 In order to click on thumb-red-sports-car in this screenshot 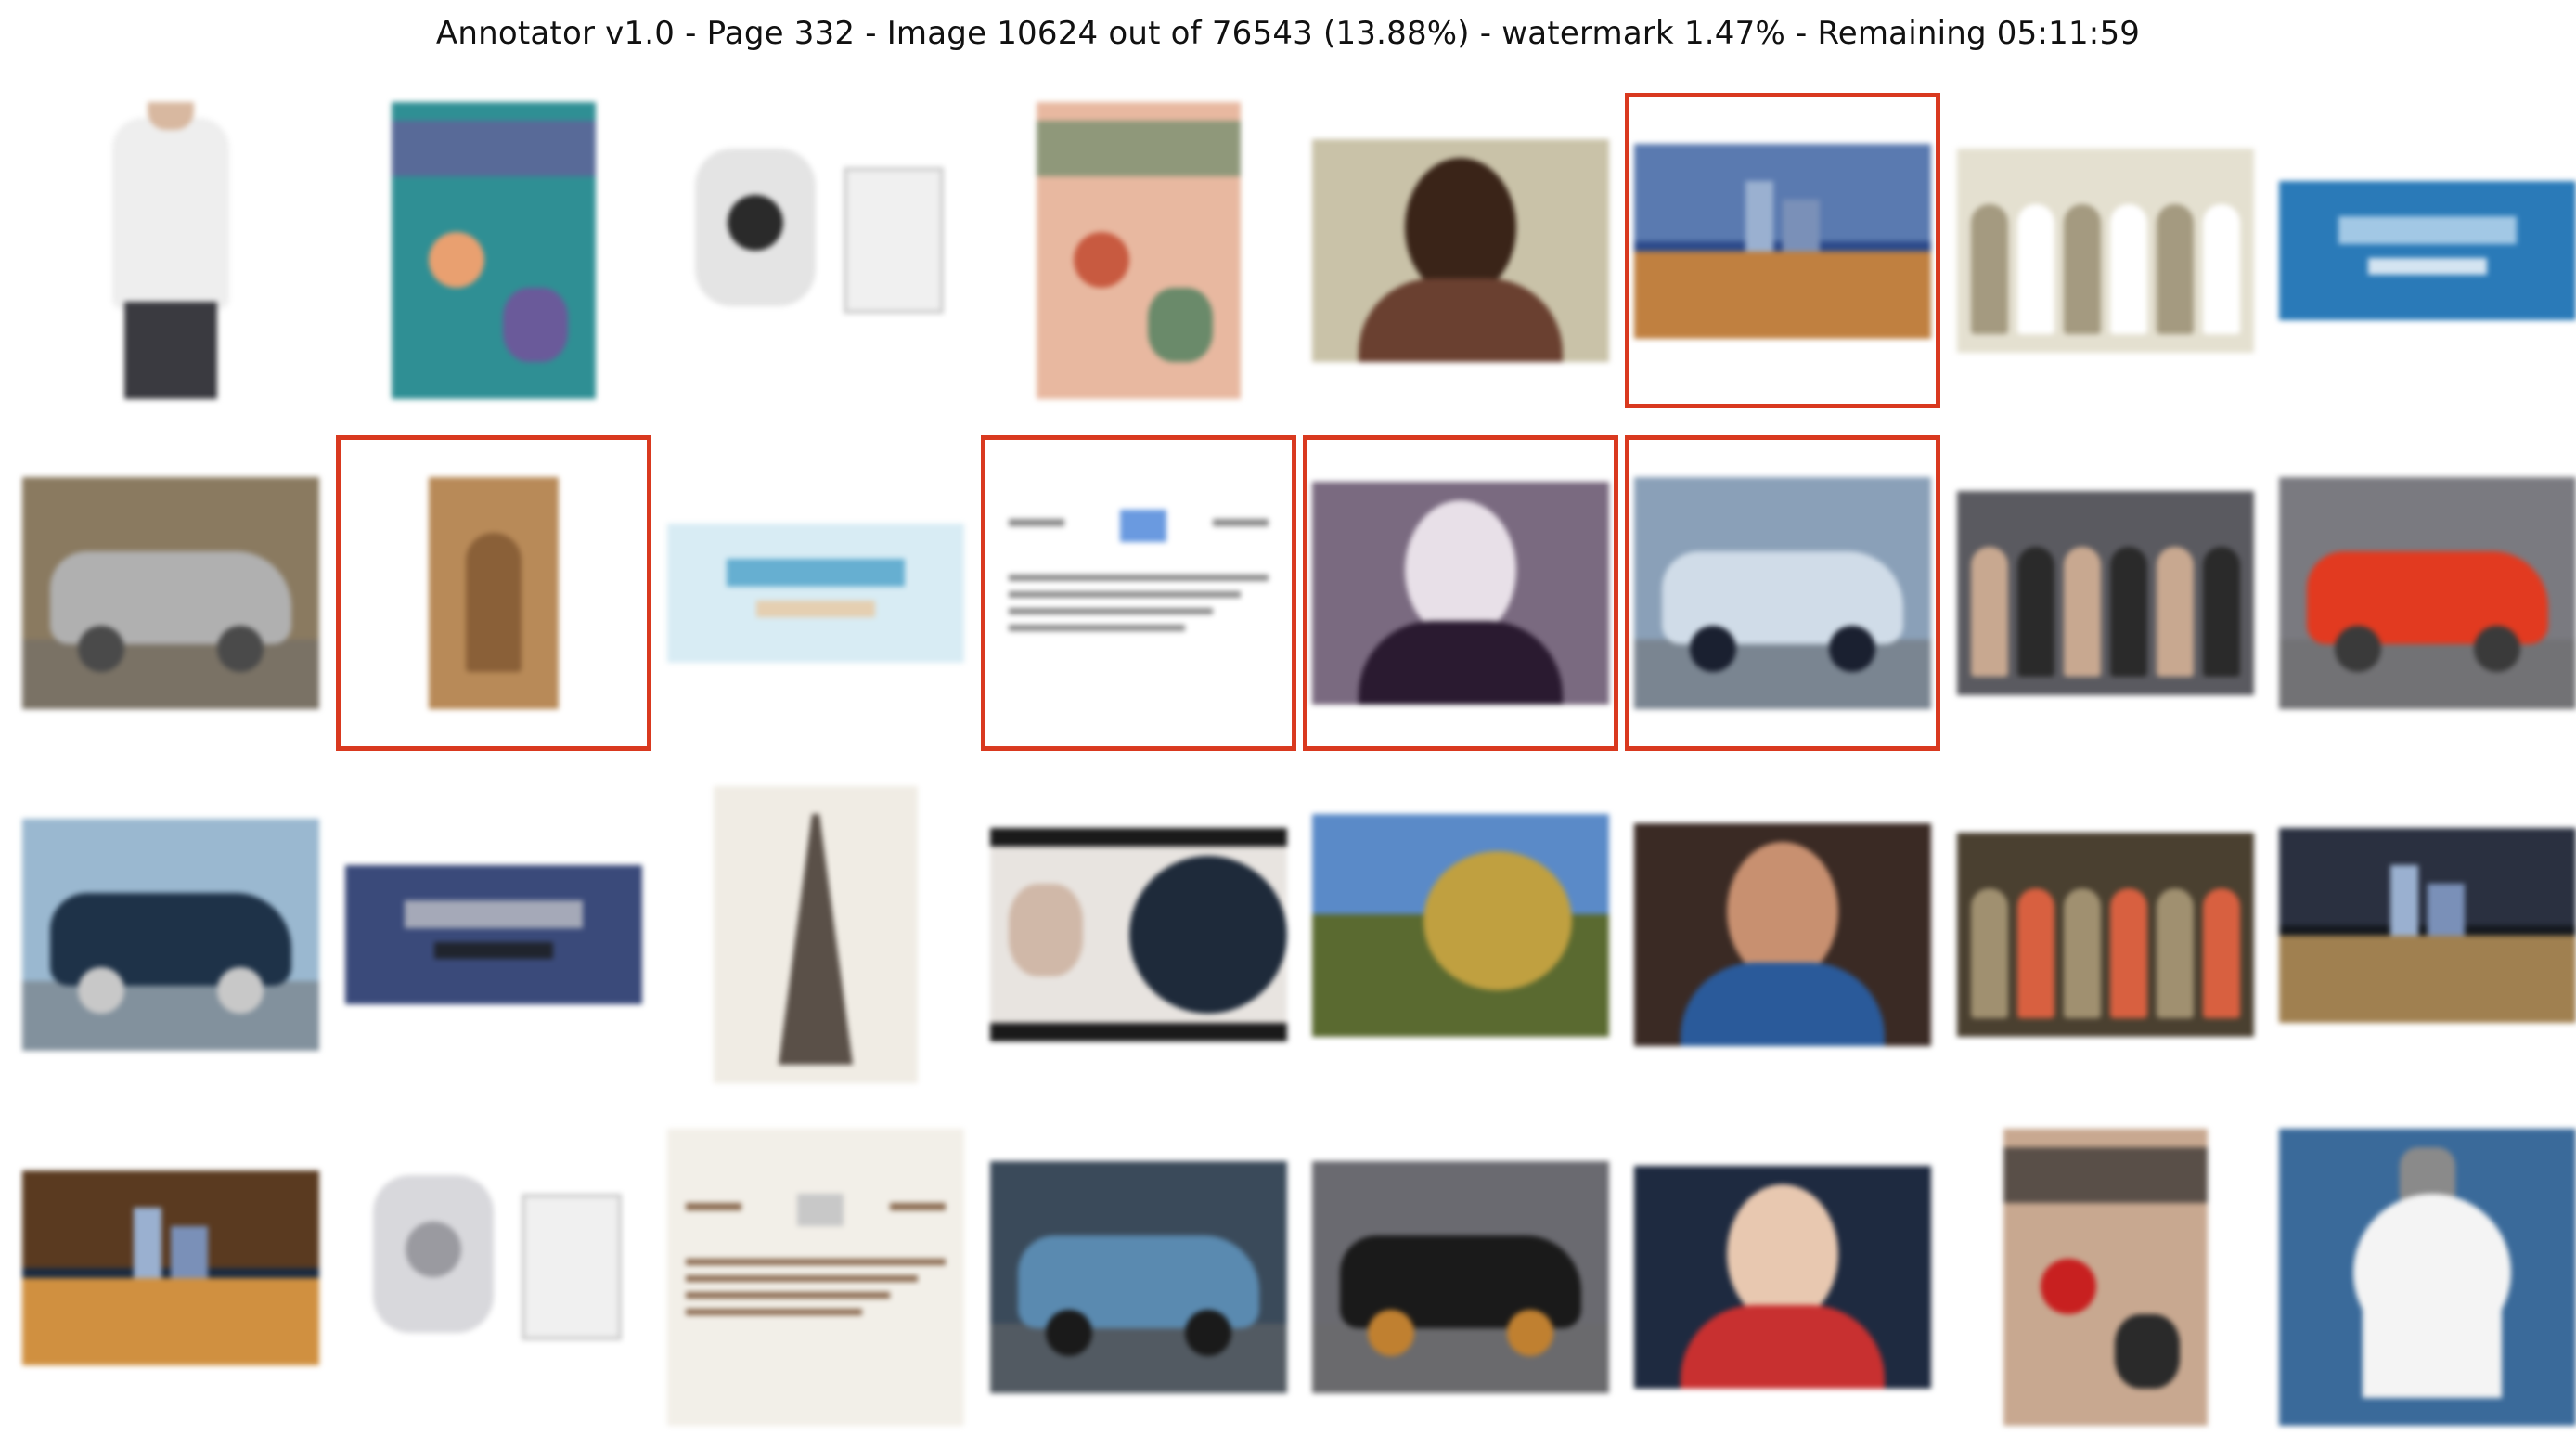, I will do `click(2423, 593)`.